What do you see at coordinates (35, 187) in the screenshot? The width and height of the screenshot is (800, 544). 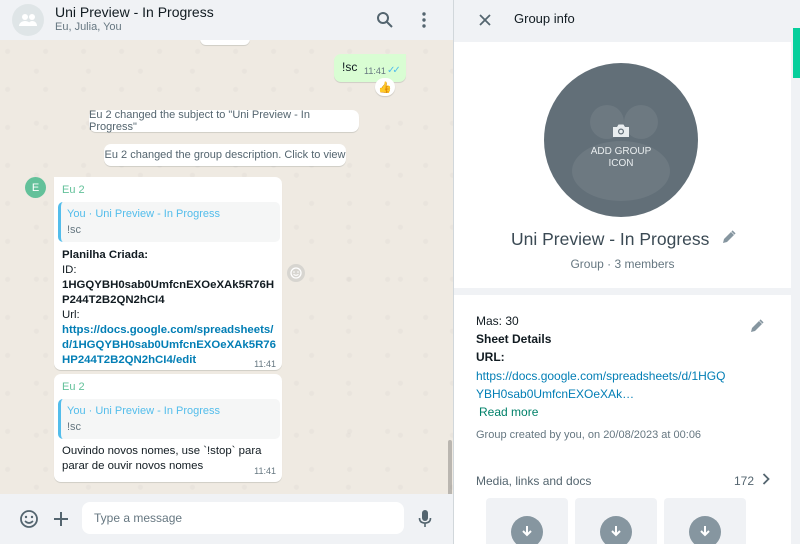 I see `sender-avatar: E` at bounding box center [35, 187].